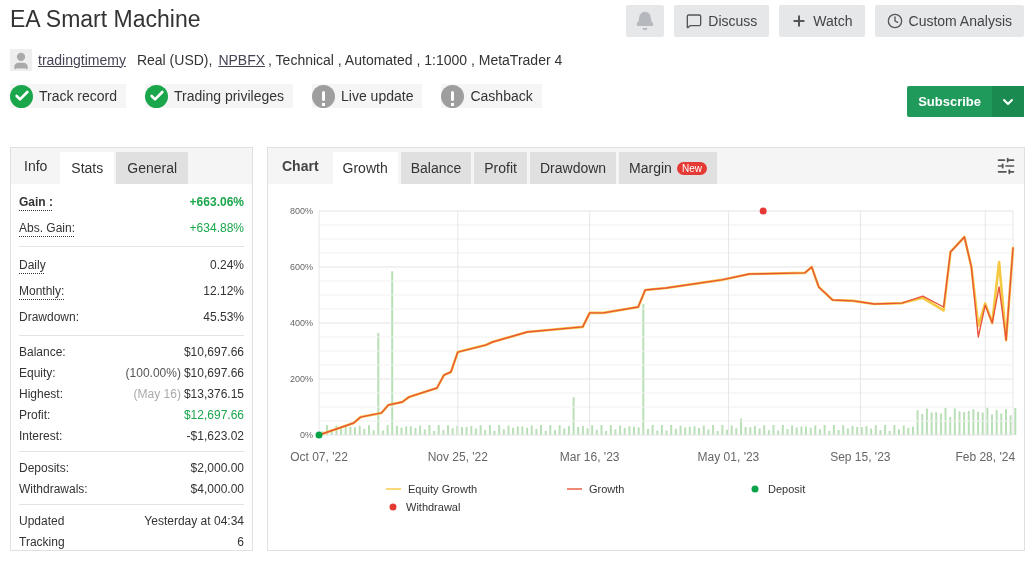  Describe the element at coordinates (42, 521) in the screenshot. I see `stat-label: Updated` at that location.